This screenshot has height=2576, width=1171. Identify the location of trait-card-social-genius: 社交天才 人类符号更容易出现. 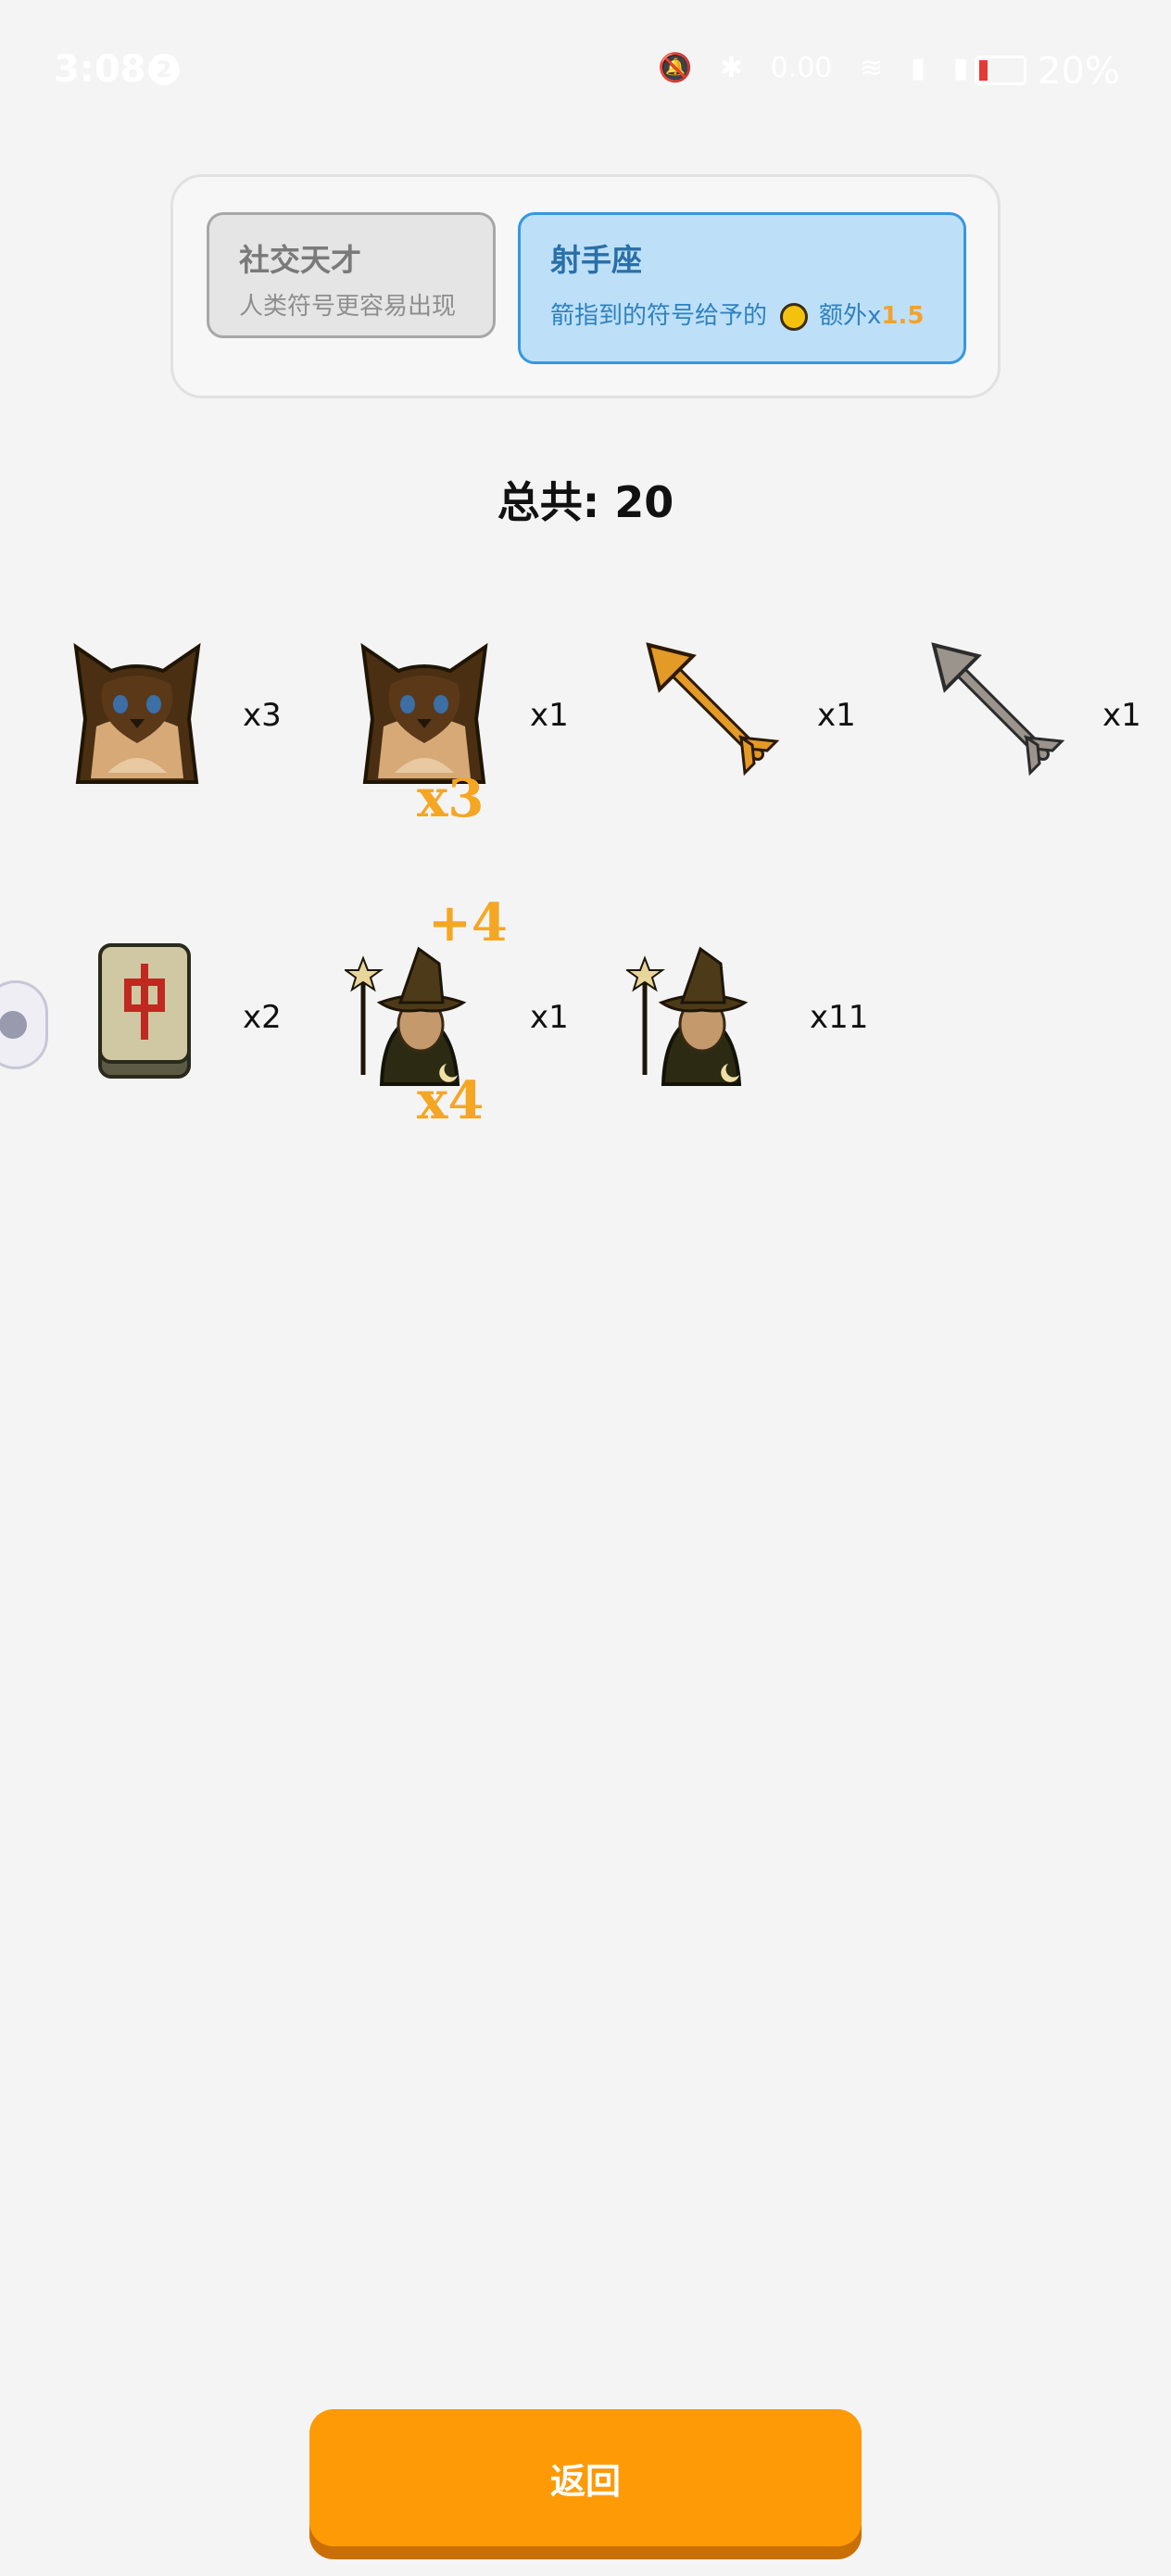
(352, 275).